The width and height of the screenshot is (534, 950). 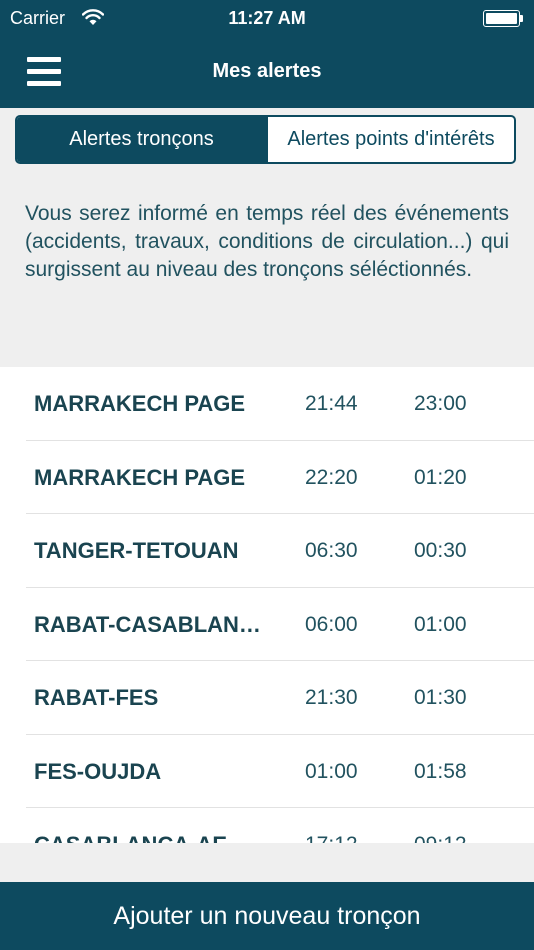 I want to click on header: Carrier 11:27 AM Mes alertes, so click(x=267, y=54).